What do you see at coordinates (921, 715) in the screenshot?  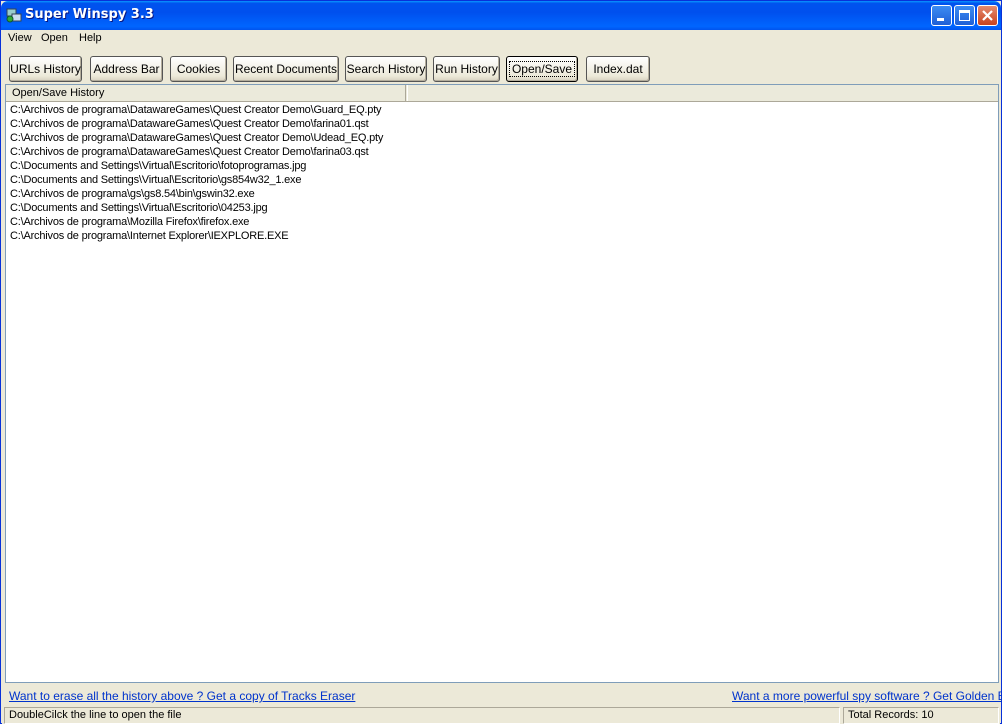 I see `status-total-records: Total Records: 10` at bounding box center [921, 715].